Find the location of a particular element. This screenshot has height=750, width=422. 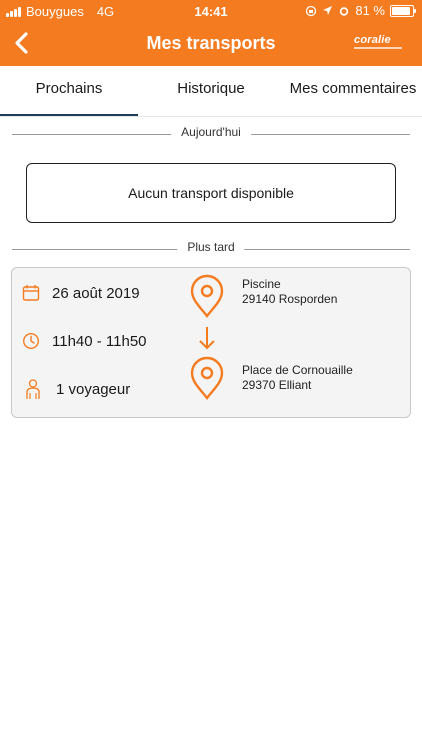

destination-name: Place de Cornouaille is located at coordinates (297, 370).